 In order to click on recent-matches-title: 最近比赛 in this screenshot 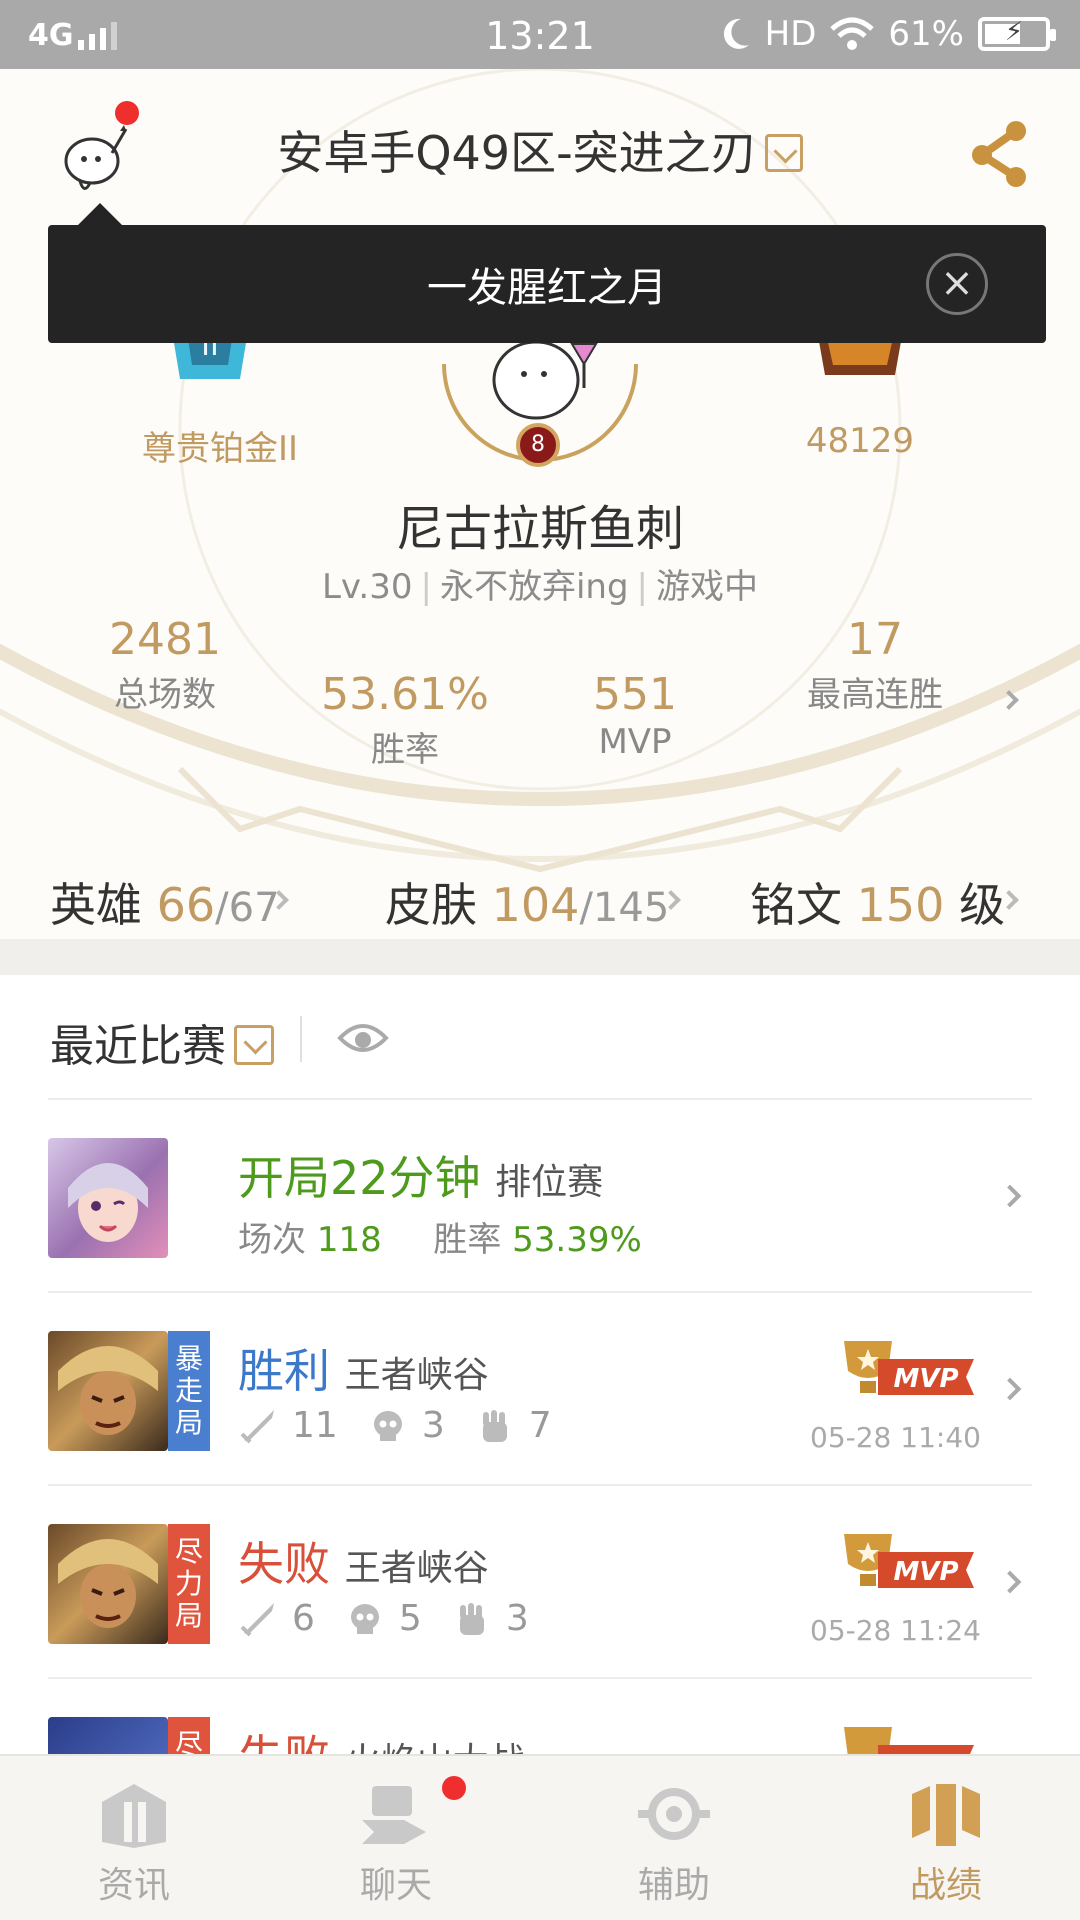, I will do `click(138, 1046)`.